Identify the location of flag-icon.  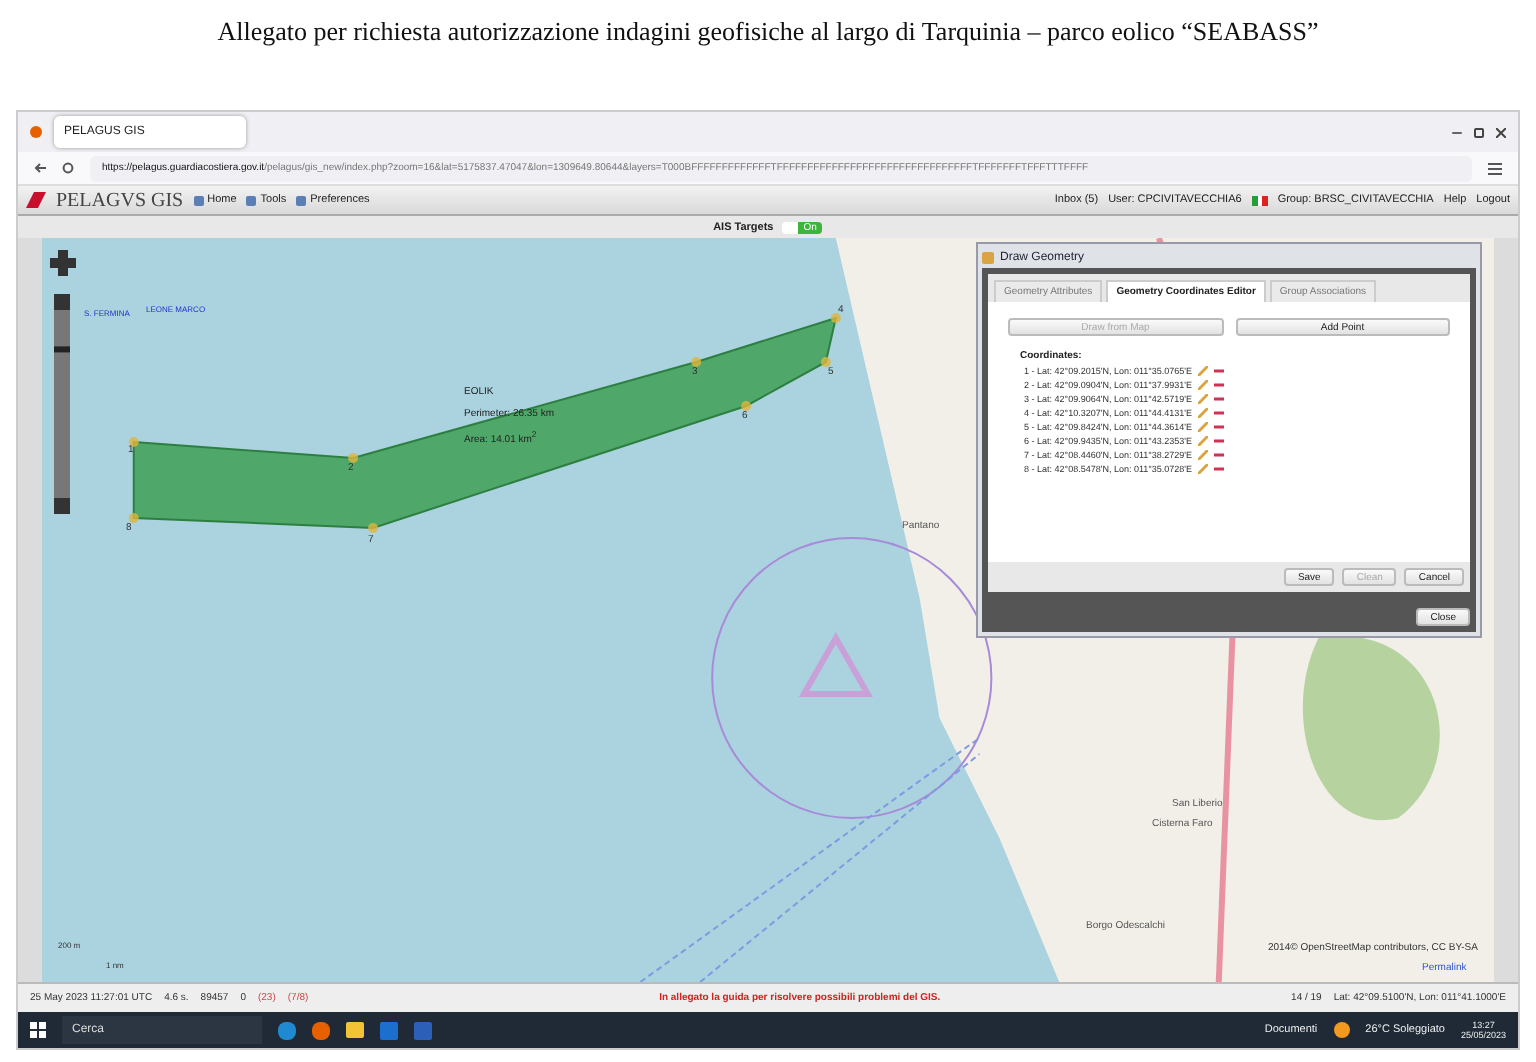
(1259, 200).